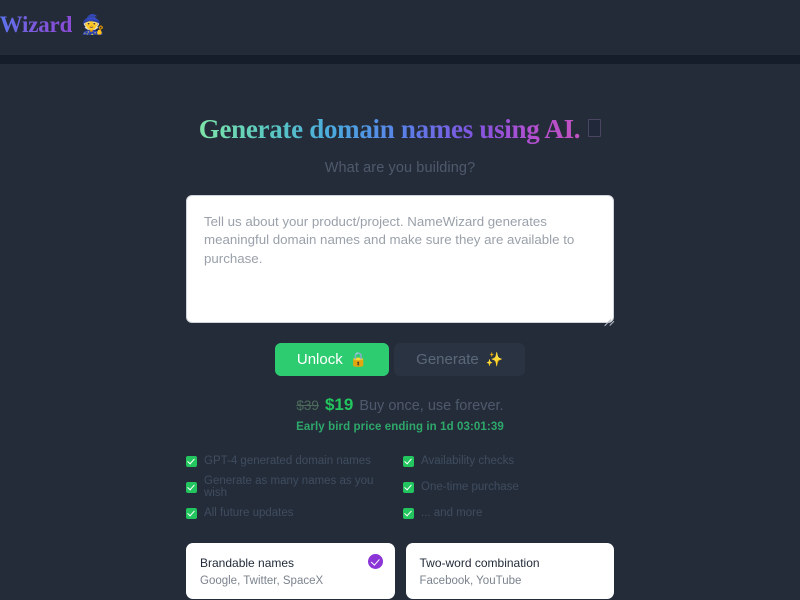 The image size is (800, 600). Describe the element at coordinates (307, 405) in the screenshot. I see `price-original: $39` at that location.